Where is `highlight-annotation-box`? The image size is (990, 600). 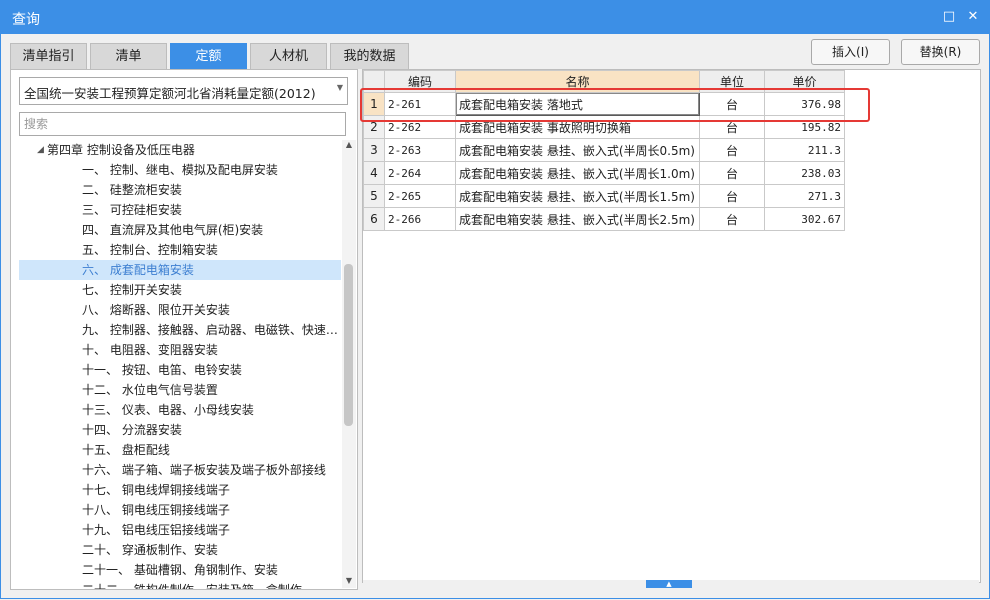 highlight-annotation-box is located at coordinates (615, 105).